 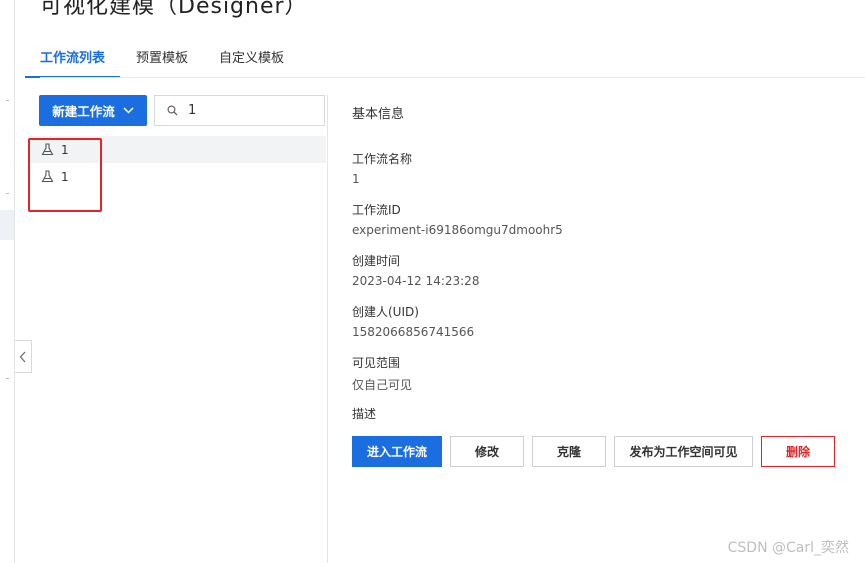 What do you see at coordinates (376, 363) in the screenshot?
I see `field-label-visibility: 可见范围` at bounding box center [376, 363].